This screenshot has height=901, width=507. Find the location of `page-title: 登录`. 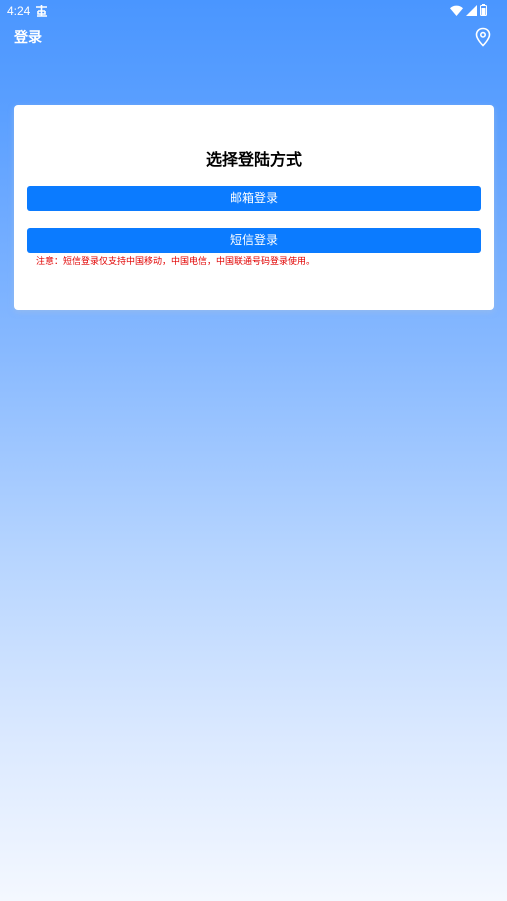

page-title: 登录 is located at coordinates (28, 38).